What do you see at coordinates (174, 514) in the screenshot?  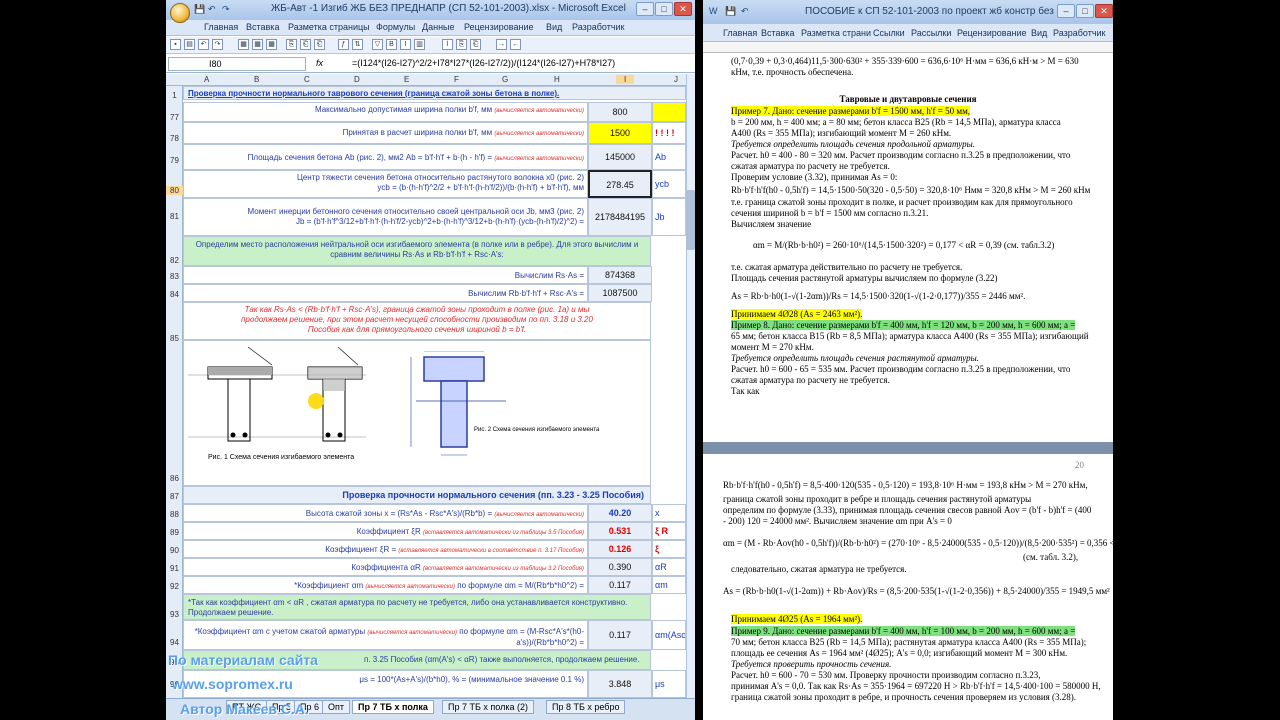 I see `row-number: 88` at bounding box center [174, 514].